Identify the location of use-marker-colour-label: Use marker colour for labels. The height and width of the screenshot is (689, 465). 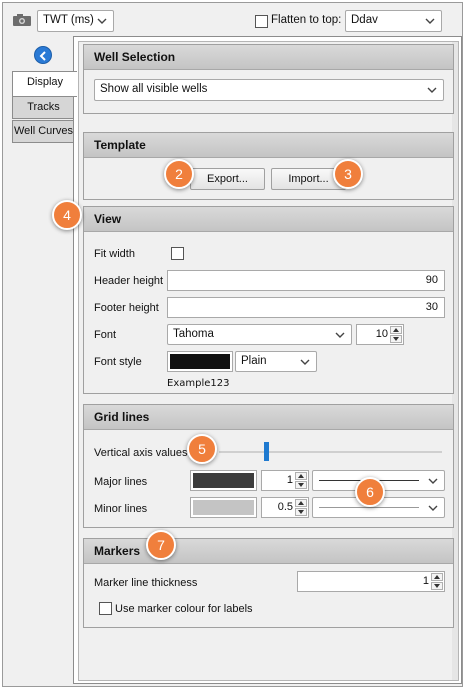
(184, 609).